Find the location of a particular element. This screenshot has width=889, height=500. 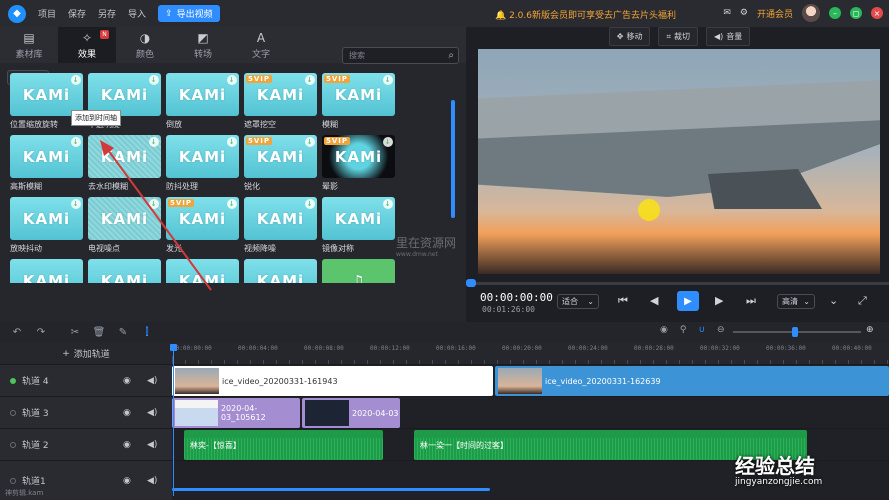

zoom-knob is located at coordinates (795, 332).